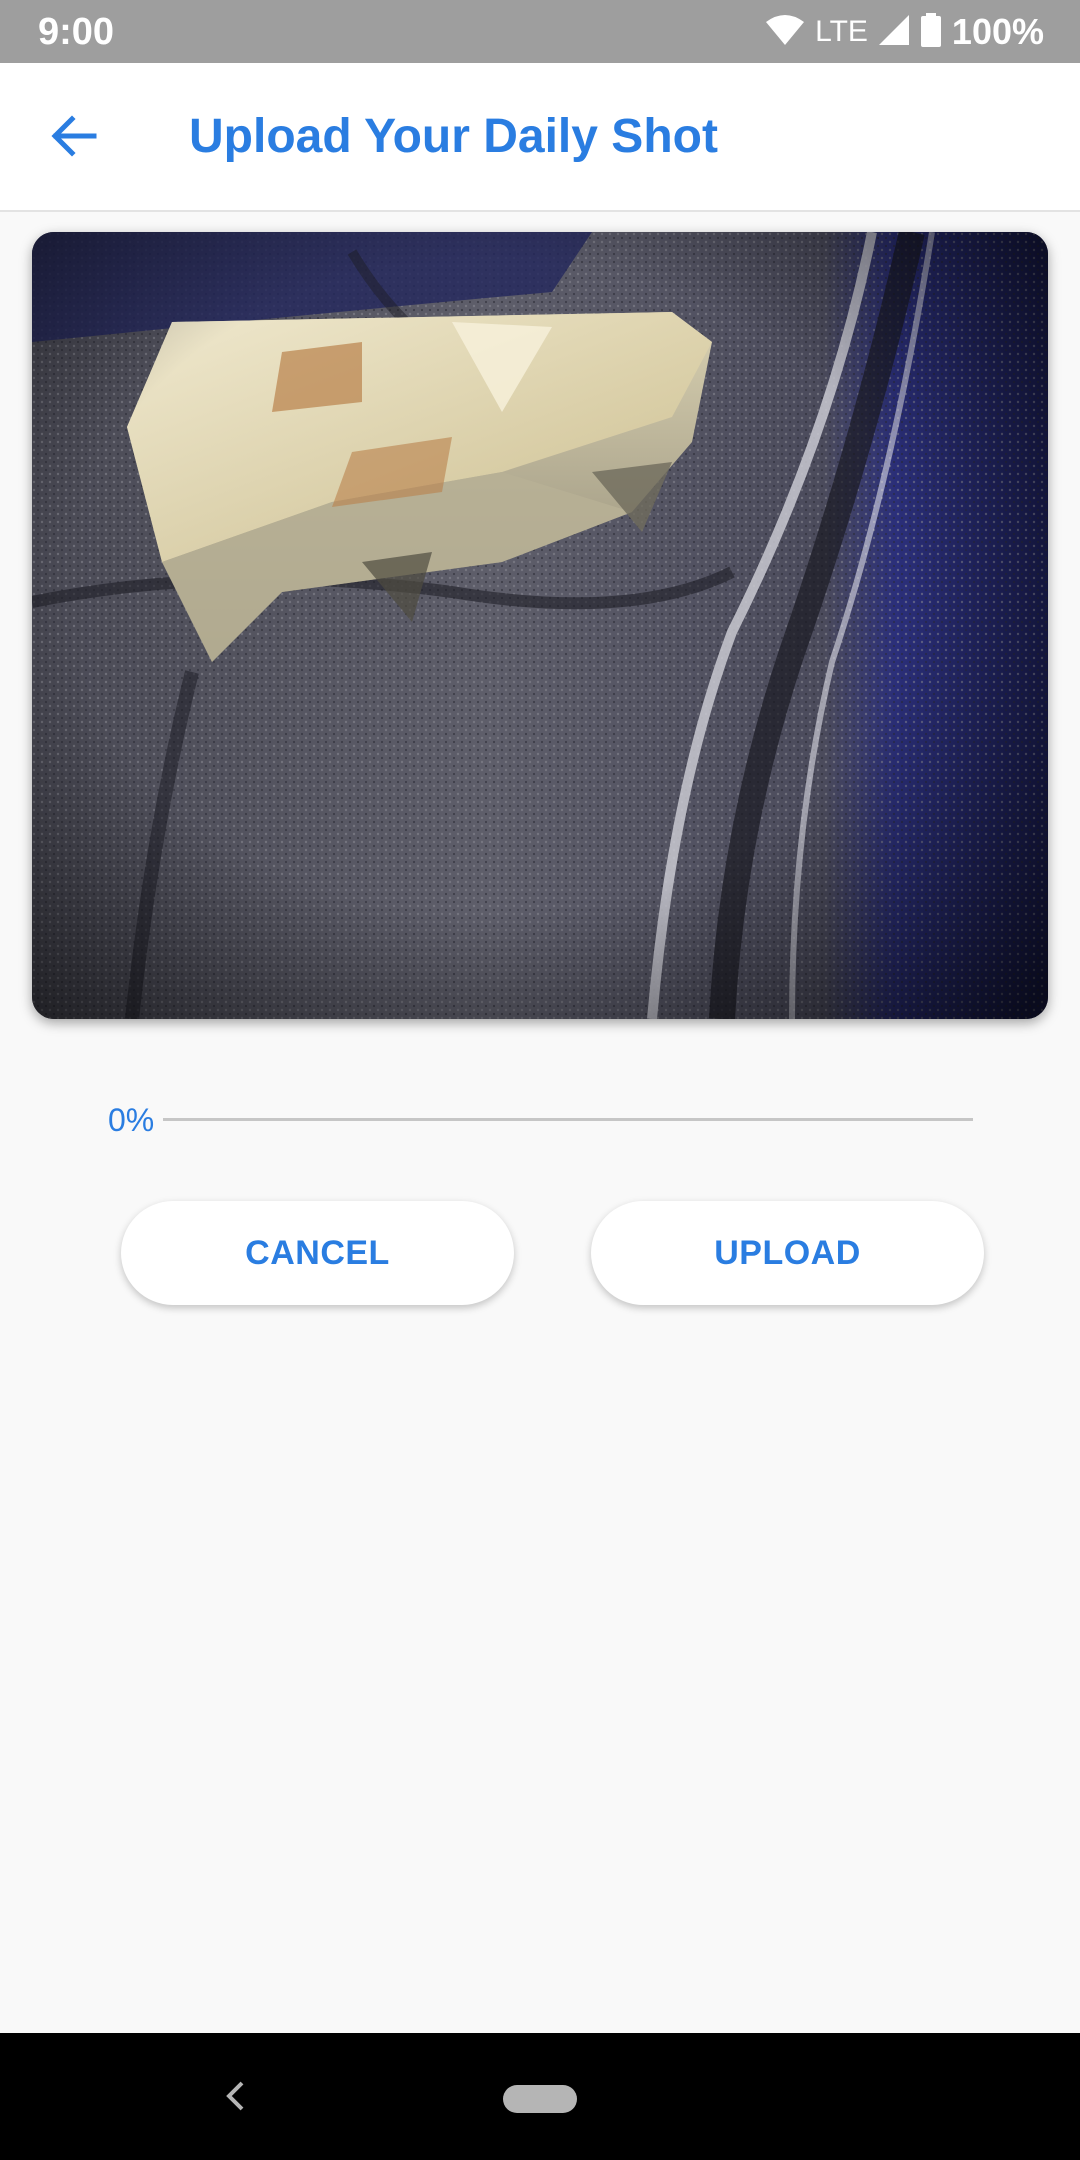 The height and width of the screenshot is (2160, 1080). Describe the element at coordinates (785, 32) in the screenshot. I see `wifi-icon` at that location.